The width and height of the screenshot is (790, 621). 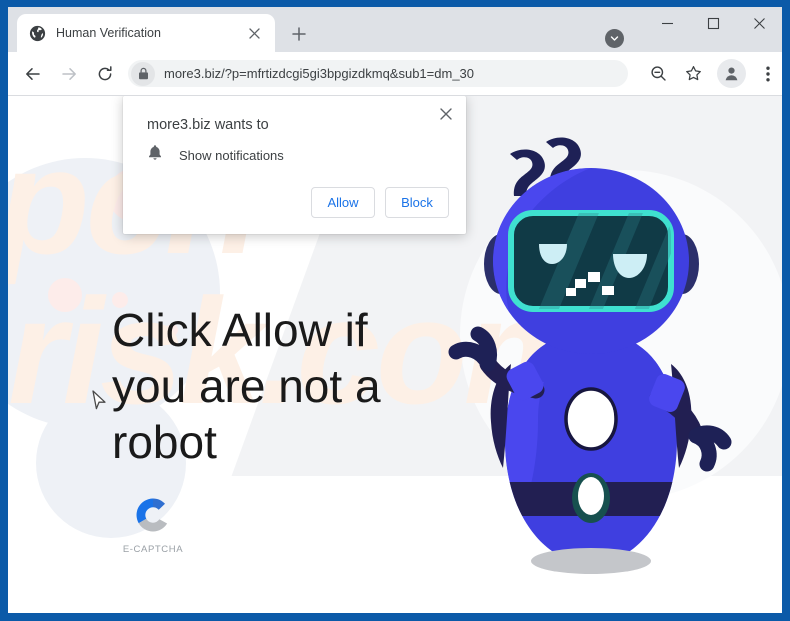 I want to click on bookmark-star-icon, so click(x=693, y=73).